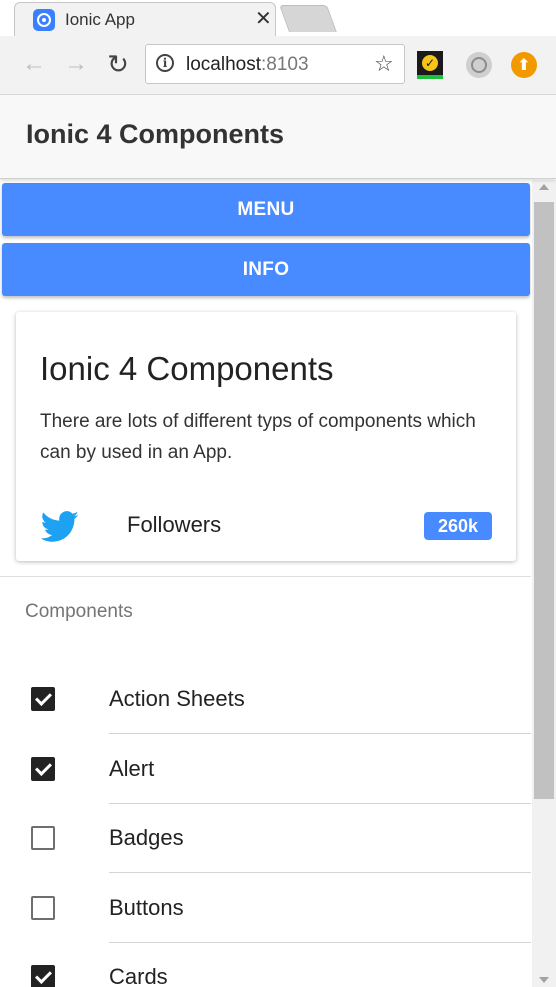 The width and height of the screenshot is (556, 987). Describe the element at coordinates (155, 134) in the screenshot. I see `page-title: Ionic 4 Components` at that location.